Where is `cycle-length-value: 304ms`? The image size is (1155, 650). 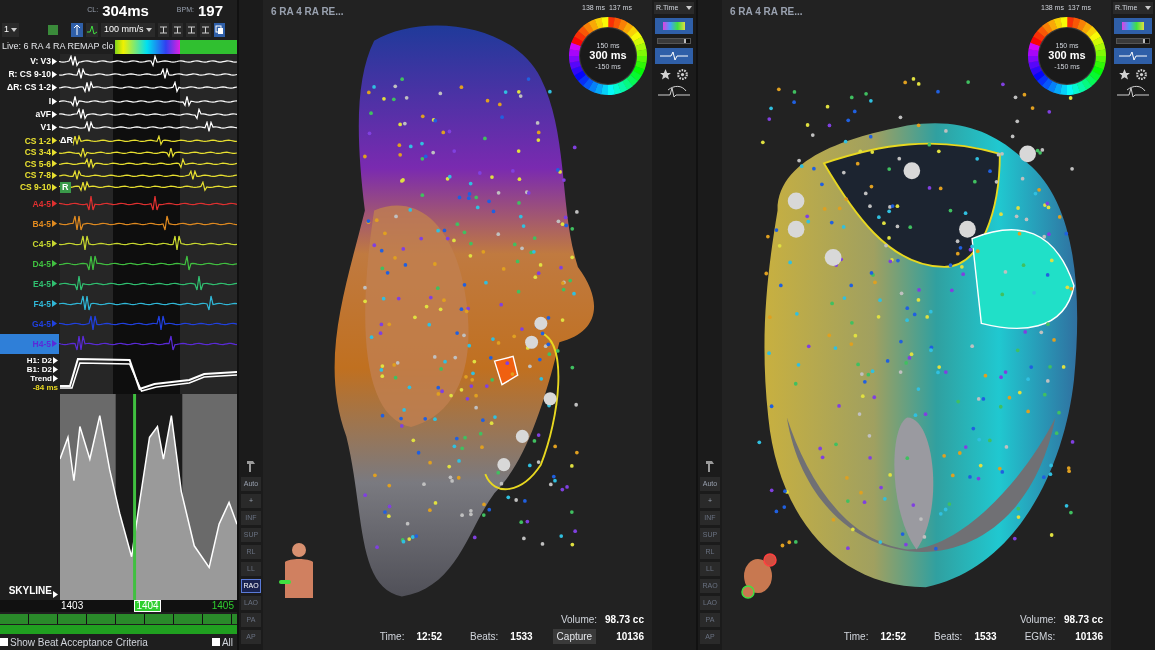
cycle-length-value: 304ms is located at coordinates (125, 10).